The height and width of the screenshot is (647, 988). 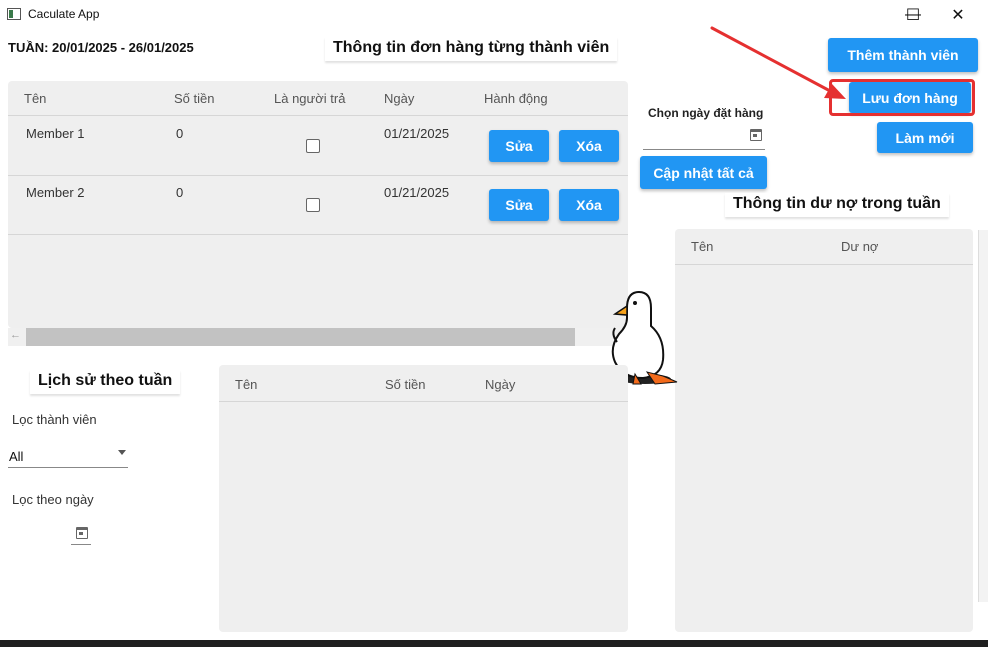 What do you see at coordinates (471, 49) in the screenshot?
I see `orders-title: Thông tin đơn hàng từng thành viên` at bounding box center [471, 49].